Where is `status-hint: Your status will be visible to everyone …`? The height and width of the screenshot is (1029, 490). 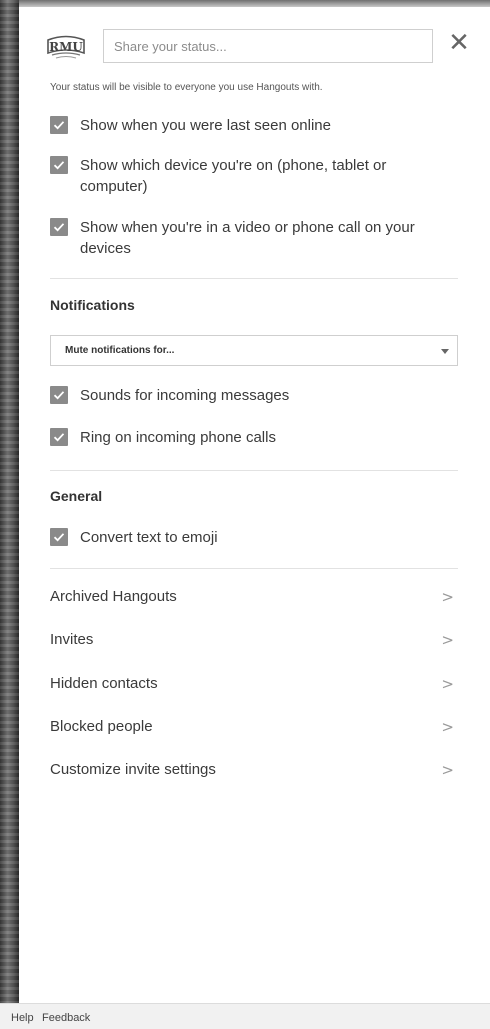 status-hint: Your status will be visible to everyone … is located at coordinates (186, 87).